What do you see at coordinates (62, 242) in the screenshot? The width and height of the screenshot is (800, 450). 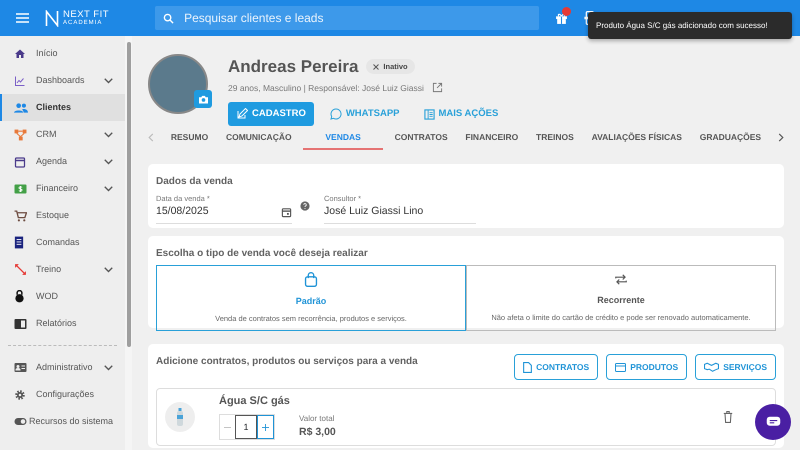 I see `sidebar-item: Comandas` at bounding box center [62, 242].